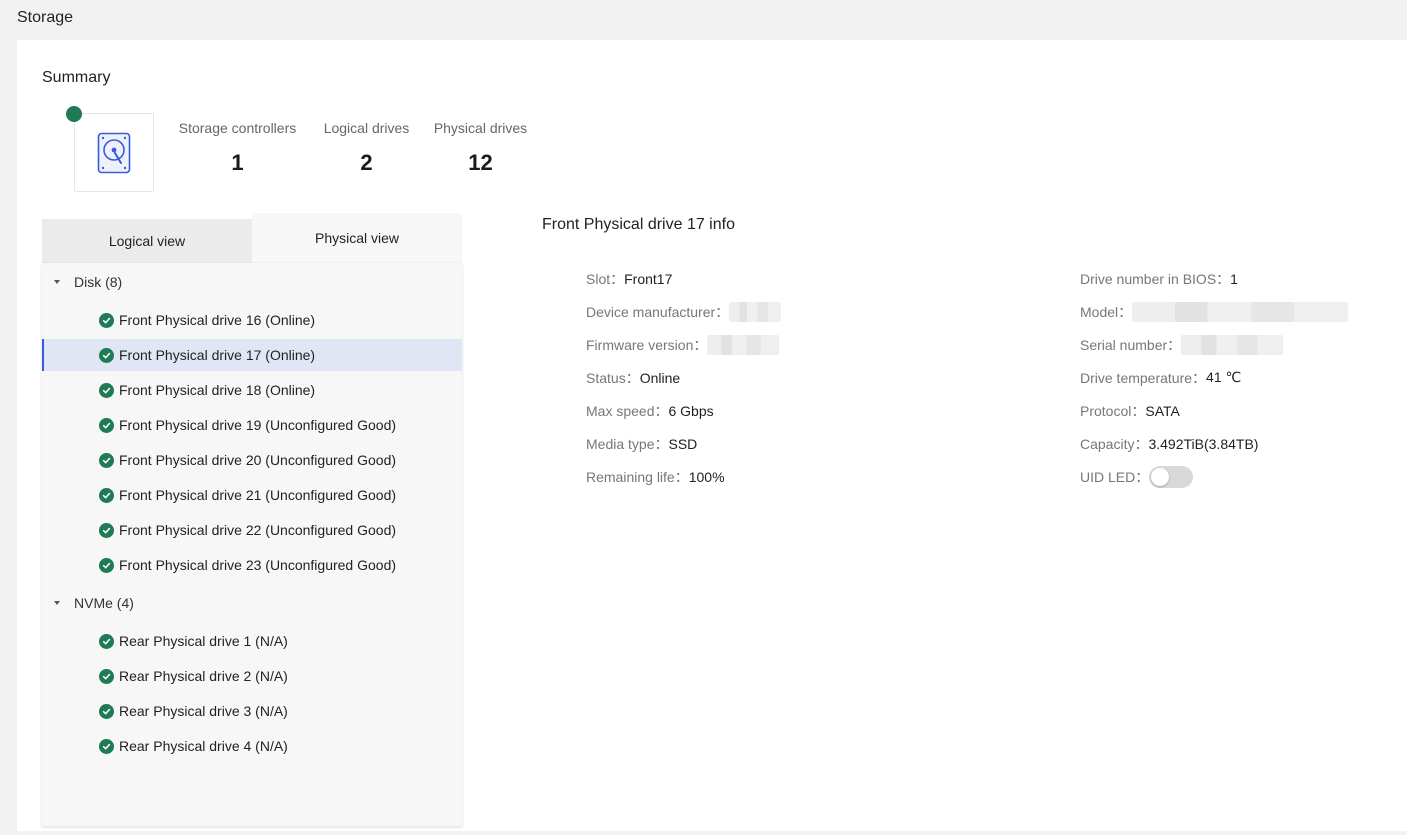  What do you see at coordinates (237, 128) in the screenshot?
I see `stat-label: Storage controllers` at bounding box center [237, 128].